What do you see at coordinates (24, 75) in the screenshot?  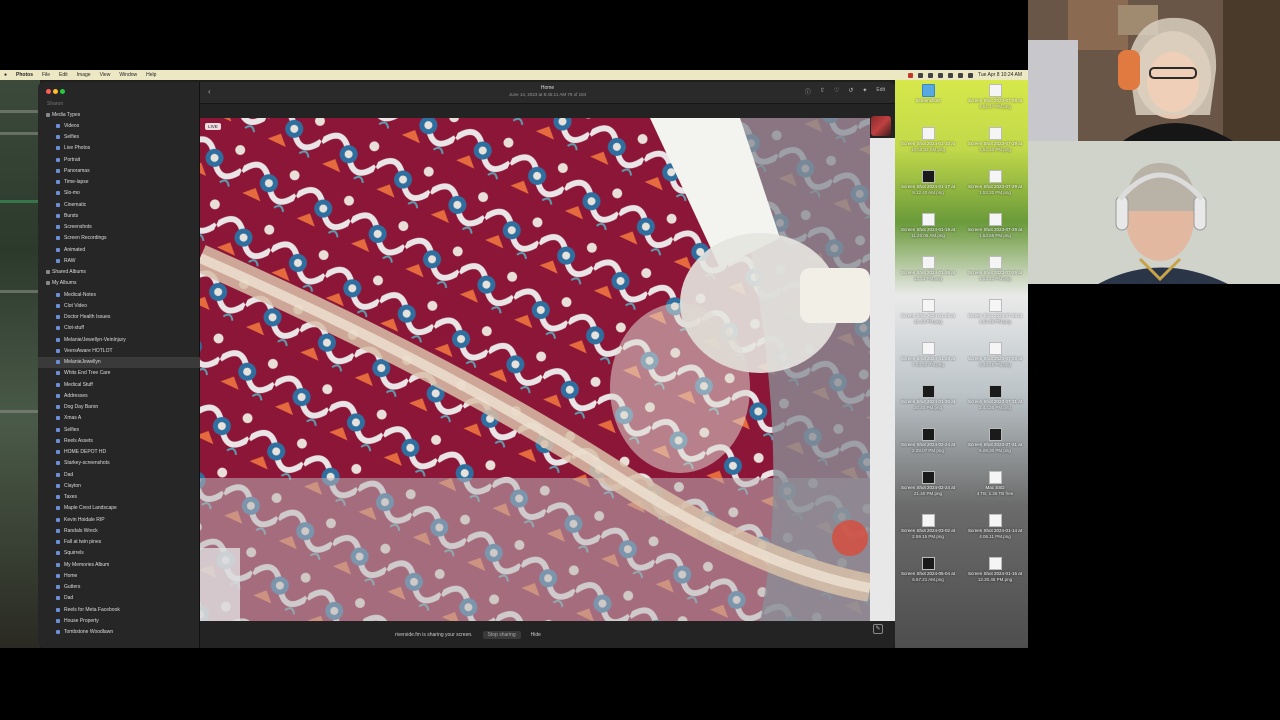 I see `menu-app-photos: Photos` at bounding box center [24, 75].